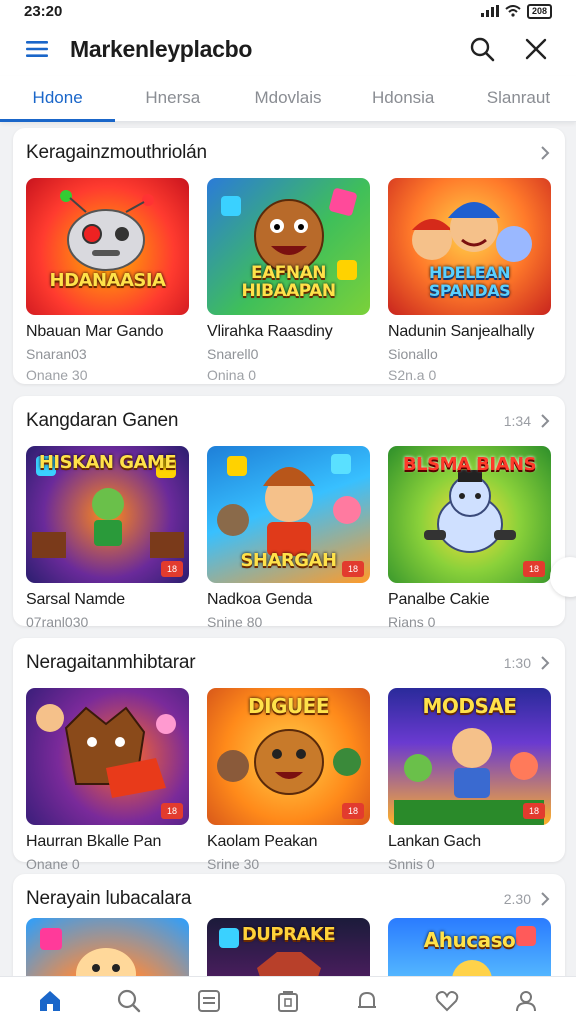  I want to click on game-card: SHARGAH 18 Nadkoa Genda Snine 80, so click(288, 538).